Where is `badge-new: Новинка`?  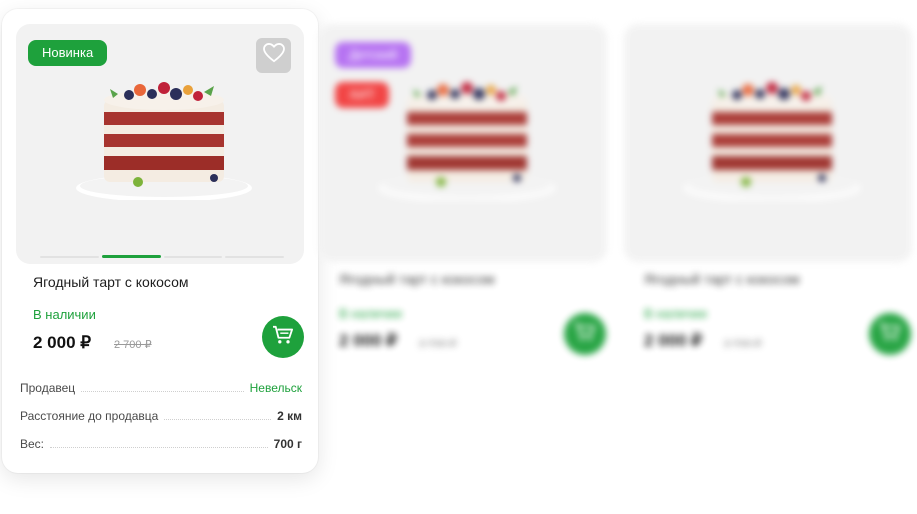 badge-new: Новинка is located at coordinates (68, 53).